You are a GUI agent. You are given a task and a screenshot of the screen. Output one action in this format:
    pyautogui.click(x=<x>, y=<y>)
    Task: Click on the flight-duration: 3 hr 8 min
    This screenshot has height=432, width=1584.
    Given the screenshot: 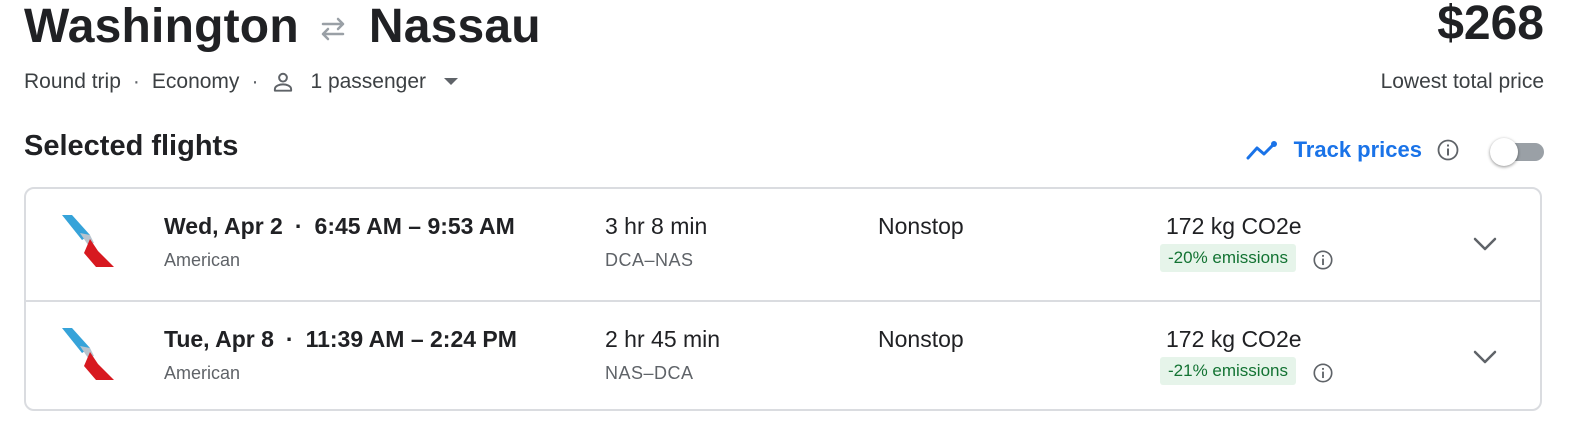 What is the action you would take?
    pyautogui.click(x=656, y=226)
    